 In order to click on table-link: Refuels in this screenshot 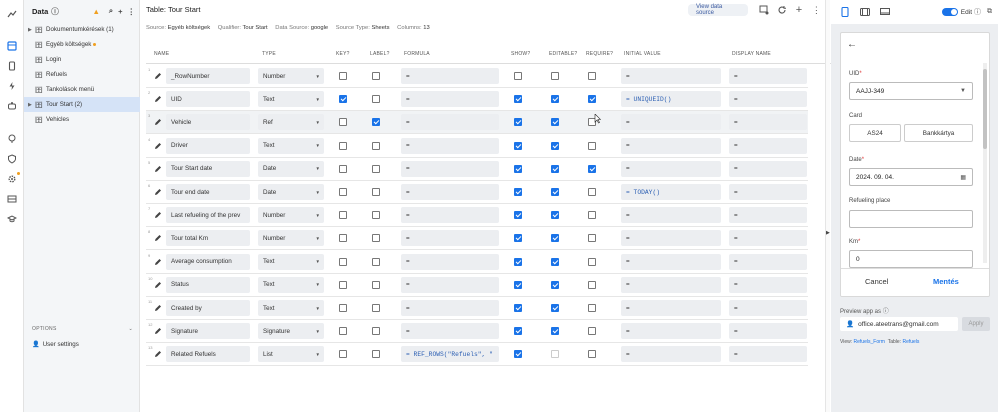, I will do `click(910, 342)`.